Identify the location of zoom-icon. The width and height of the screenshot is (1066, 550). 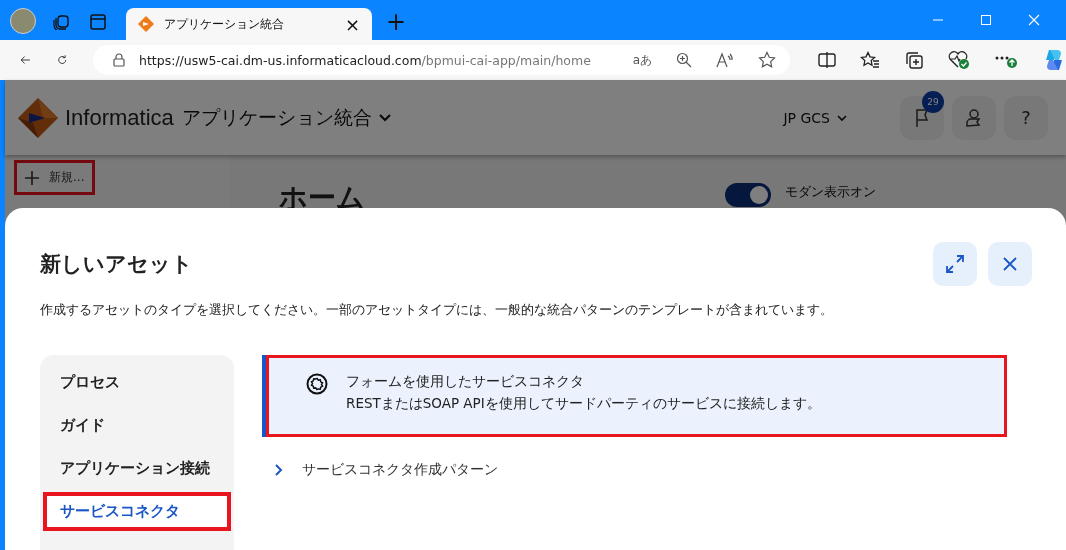
(684, 60).